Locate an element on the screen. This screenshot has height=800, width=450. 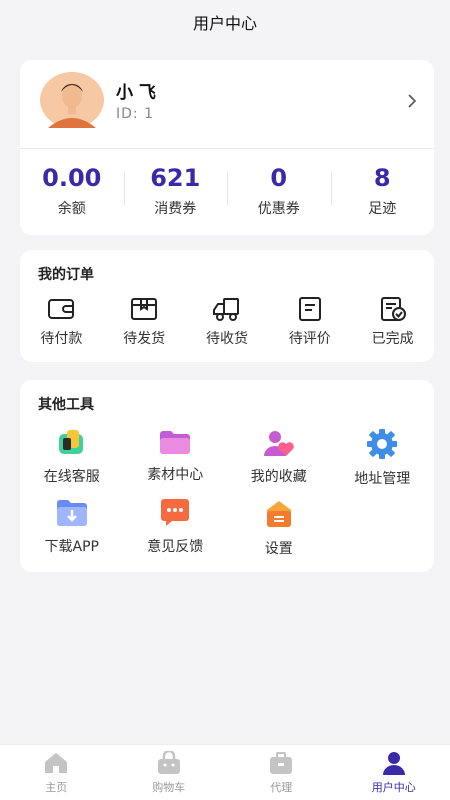
tool-label: 设置 is located at coordinates (278, 549).